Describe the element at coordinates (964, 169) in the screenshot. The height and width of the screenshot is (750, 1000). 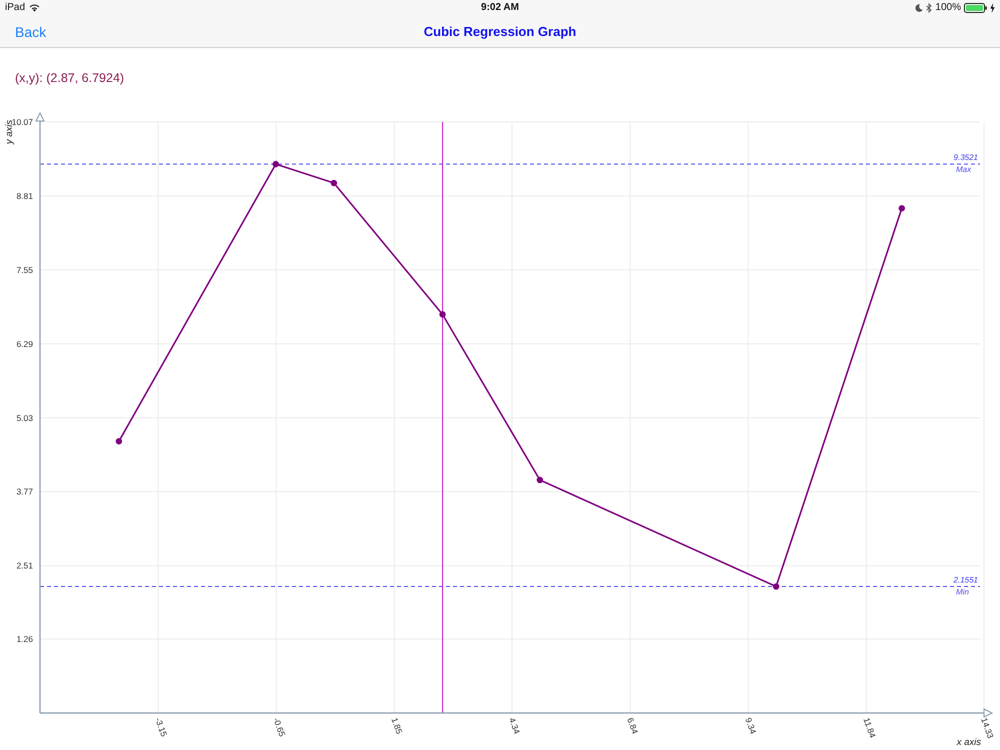
I see `reference-line-label: Max` at that location.